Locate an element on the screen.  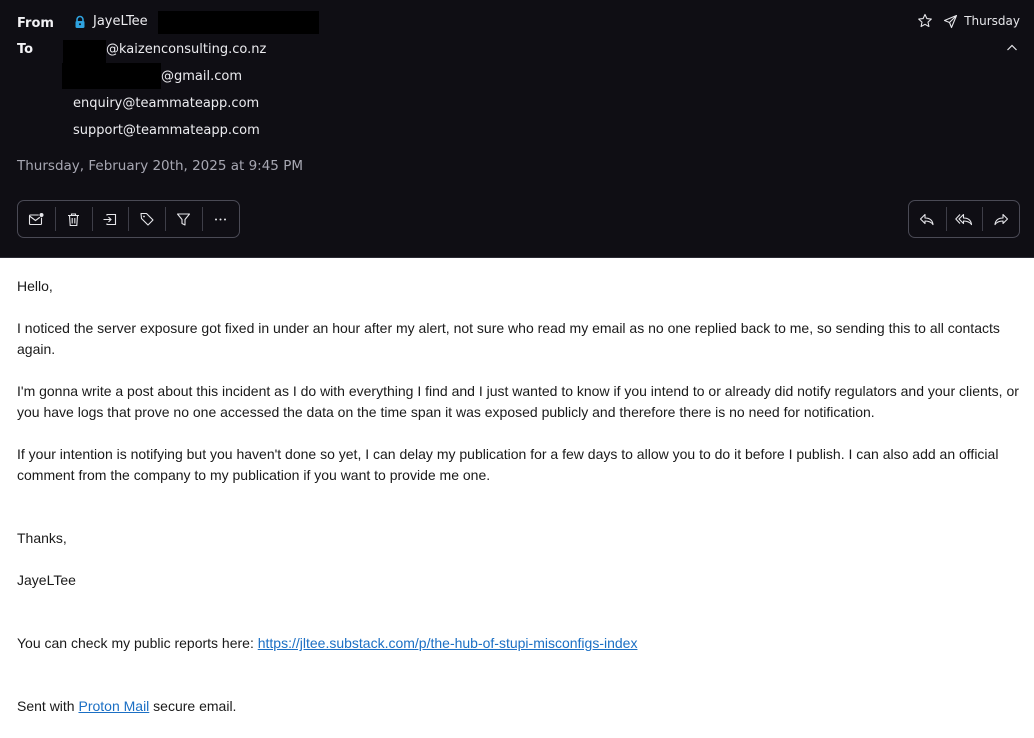
trash-button is located at coordinates (73, 219).